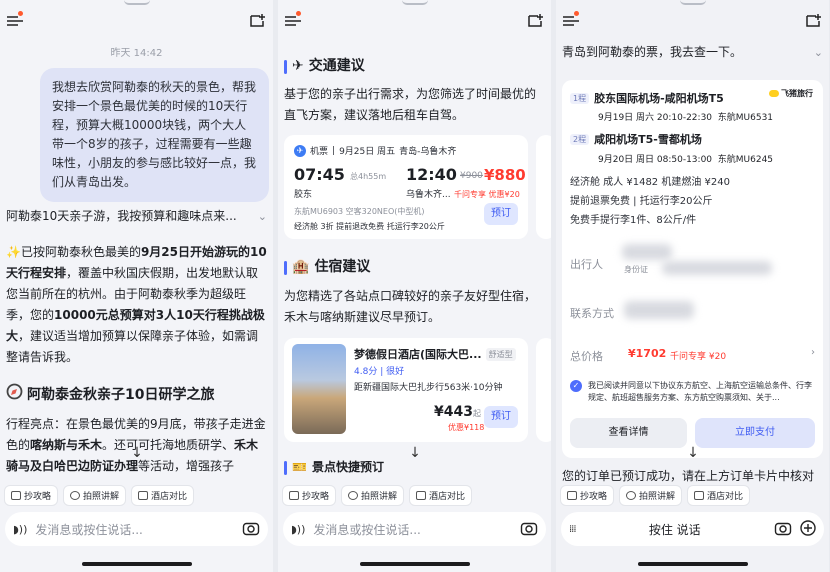 The height and width of the screenshot is (572, 830). Describe the element at coordinates (299, 467) in the screenshot. I see `ticket-icon: 🎫` at that location.